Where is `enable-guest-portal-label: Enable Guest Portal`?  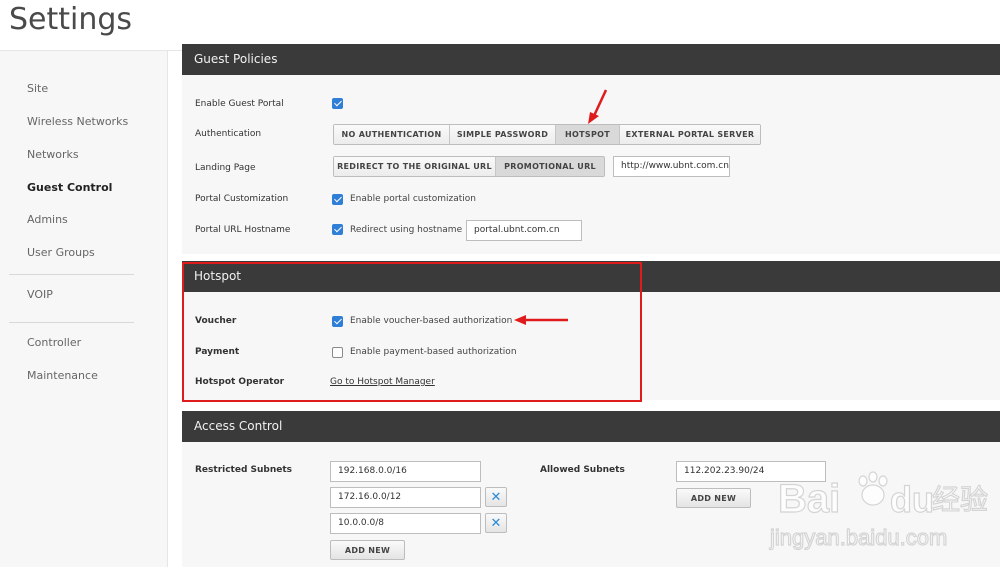
enable-guest-portal-label: Enable Guest Portal is located at coordinates (239, 104).